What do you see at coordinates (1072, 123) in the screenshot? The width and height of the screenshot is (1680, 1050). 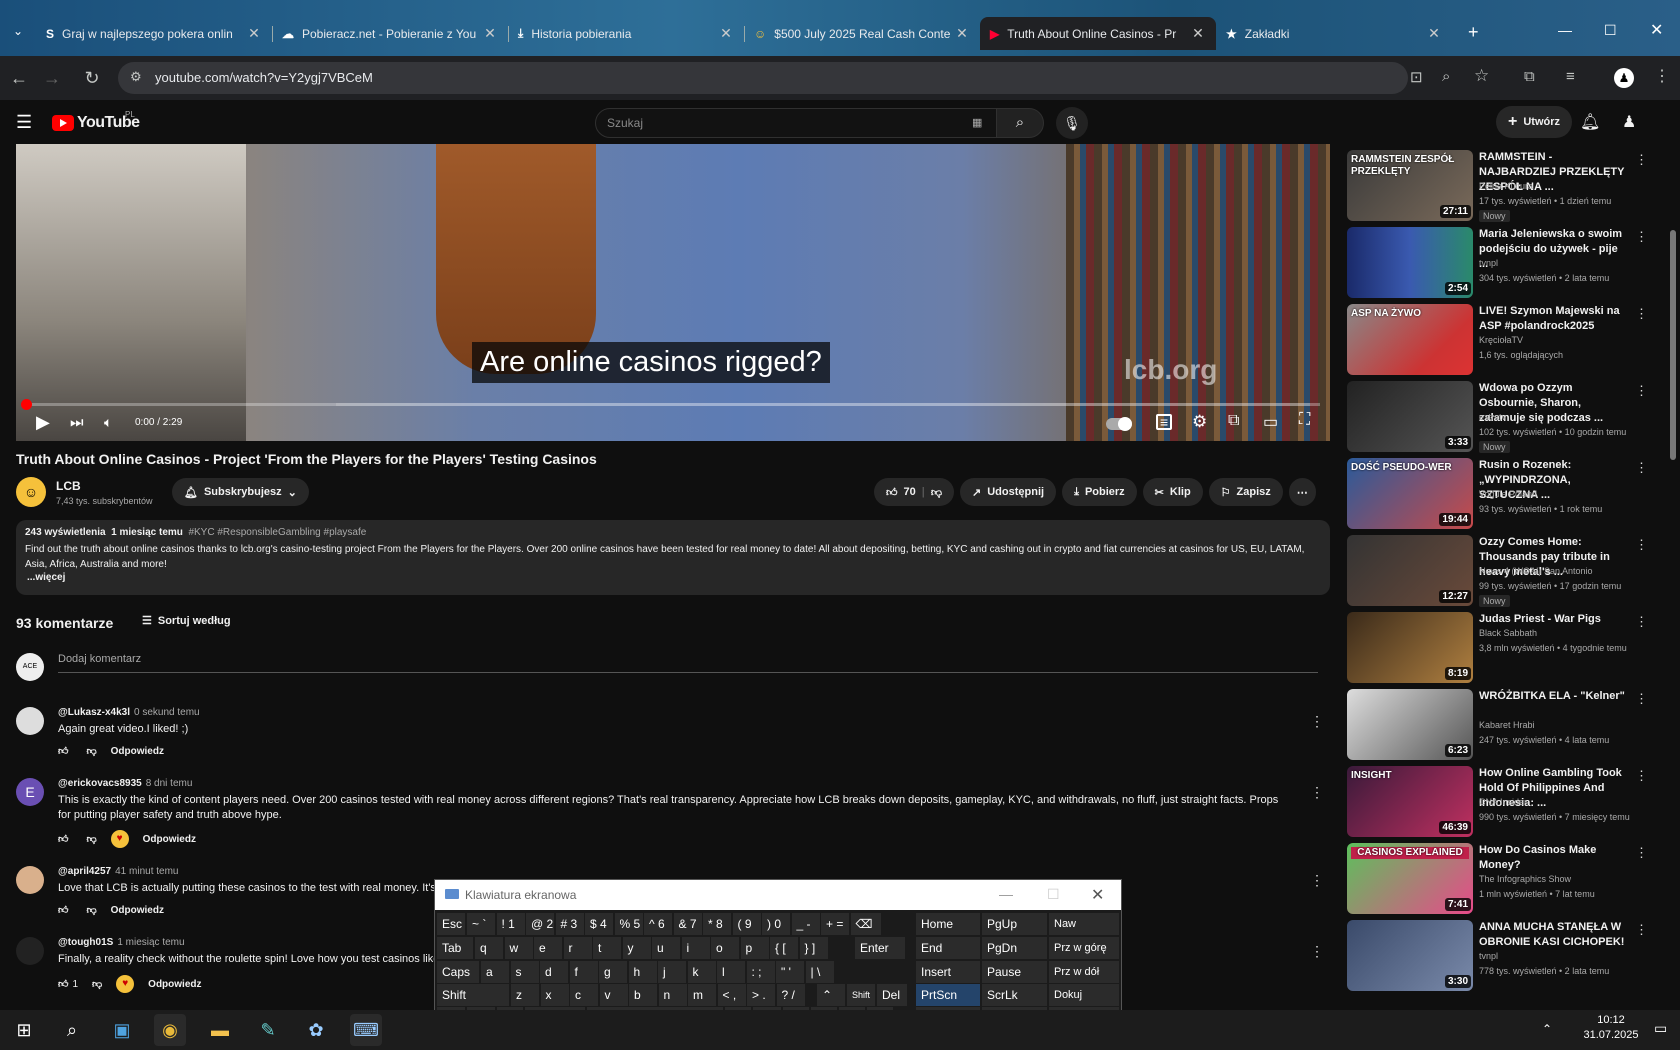 I see `voice-search-icon: 🎙︎` at bounding box center [1072, 123].